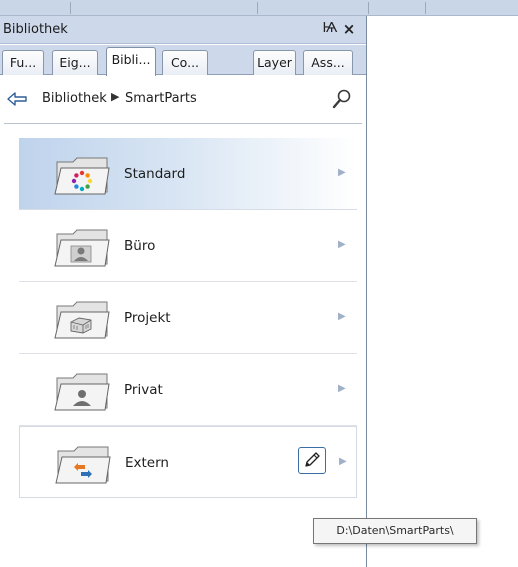 Image resolution: width=518 pixels, height=567 pixels. What do you see at coordinates (188, 390) in the screenshot?
I see `list-item-privat: Privat ▶` at bounding box center [188, 390].